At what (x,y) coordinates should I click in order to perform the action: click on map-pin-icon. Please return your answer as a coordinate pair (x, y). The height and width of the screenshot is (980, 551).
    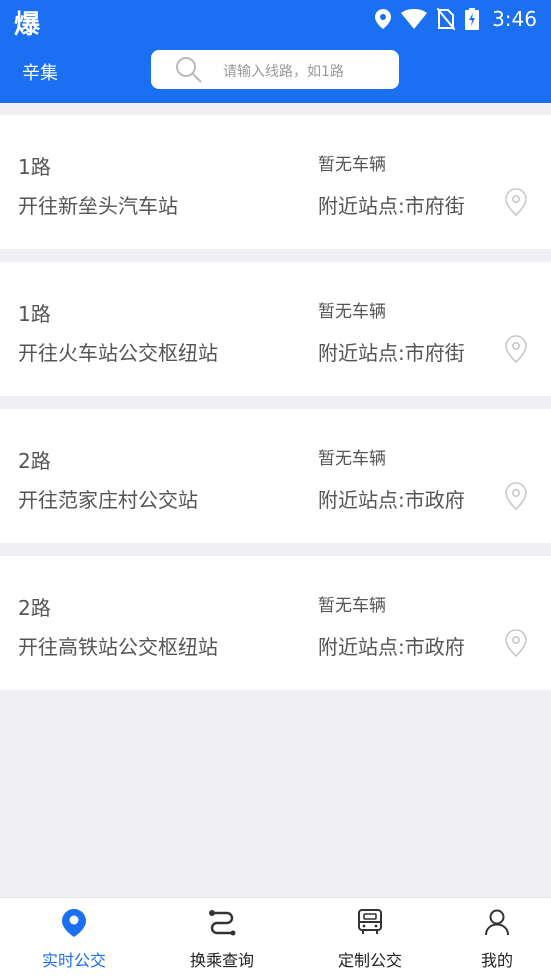
    Looking at the image, I should click on (74, 923).